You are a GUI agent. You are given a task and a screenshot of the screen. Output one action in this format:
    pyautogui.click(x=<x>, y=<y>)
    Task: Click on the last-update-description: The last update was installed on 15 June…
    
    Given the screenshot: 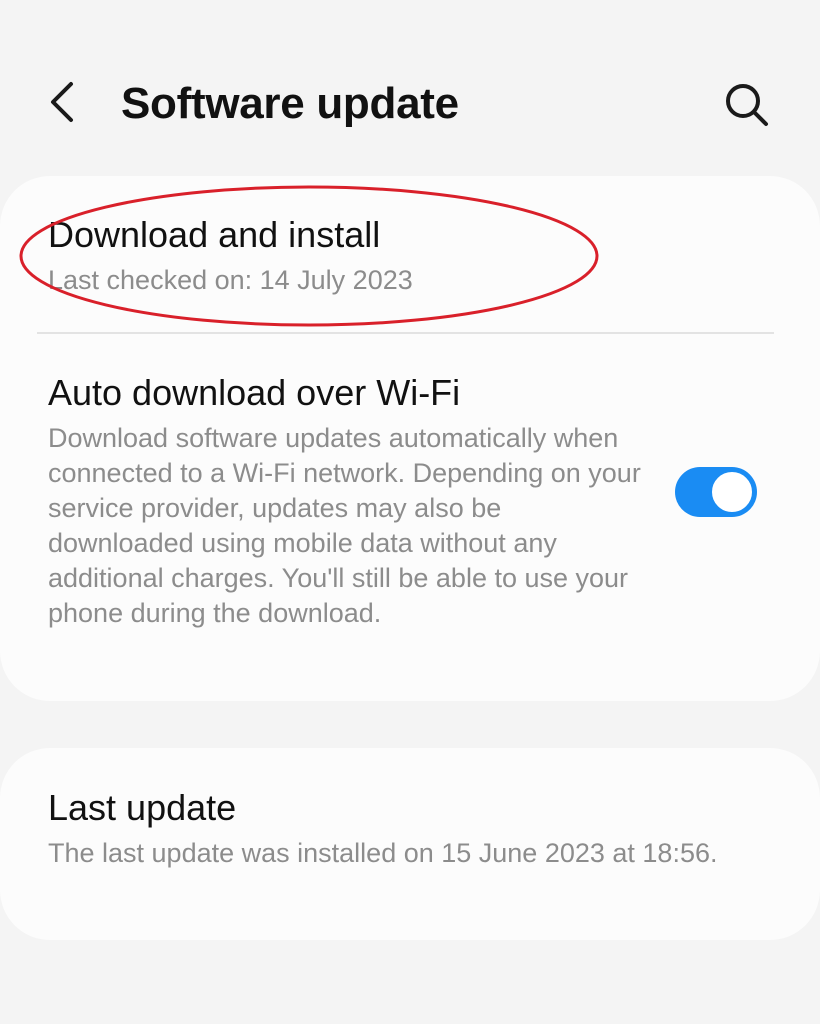 What is the action you would take?
    pyautogui.click(x=383, y=853)
    